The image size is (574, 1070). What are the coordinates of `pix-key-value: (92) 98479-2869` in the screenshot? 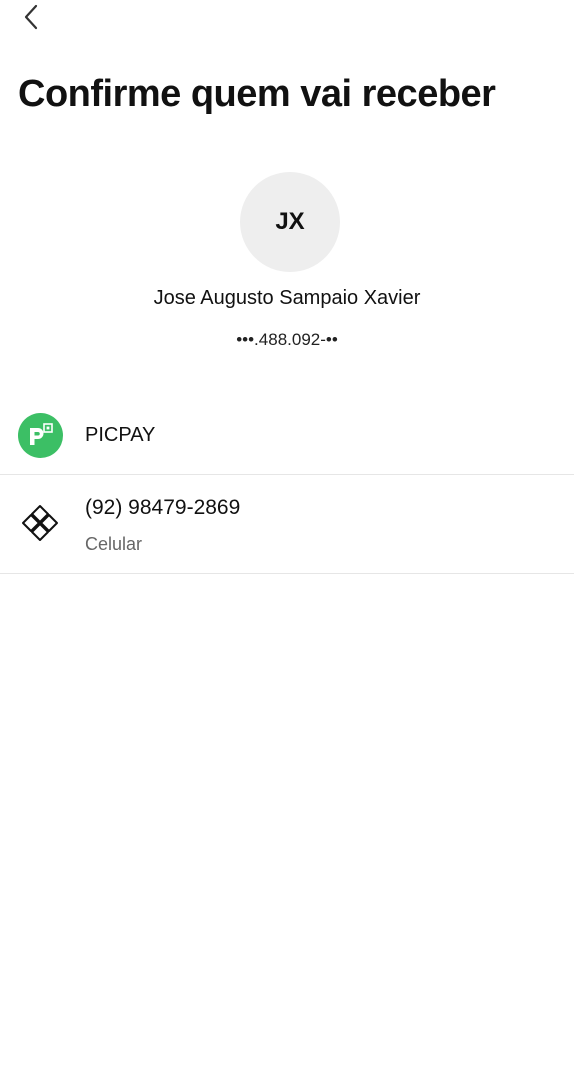 It's located at (163, 507).